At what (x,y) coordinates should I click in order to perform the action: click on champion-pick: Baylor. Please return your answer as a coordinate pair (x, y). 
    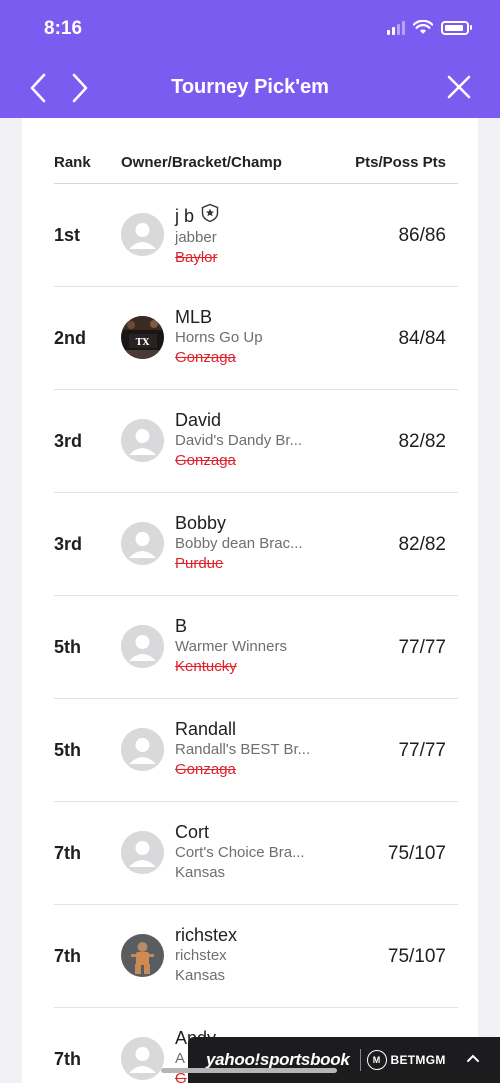
    Looking at the image, I should click on (196, 257).